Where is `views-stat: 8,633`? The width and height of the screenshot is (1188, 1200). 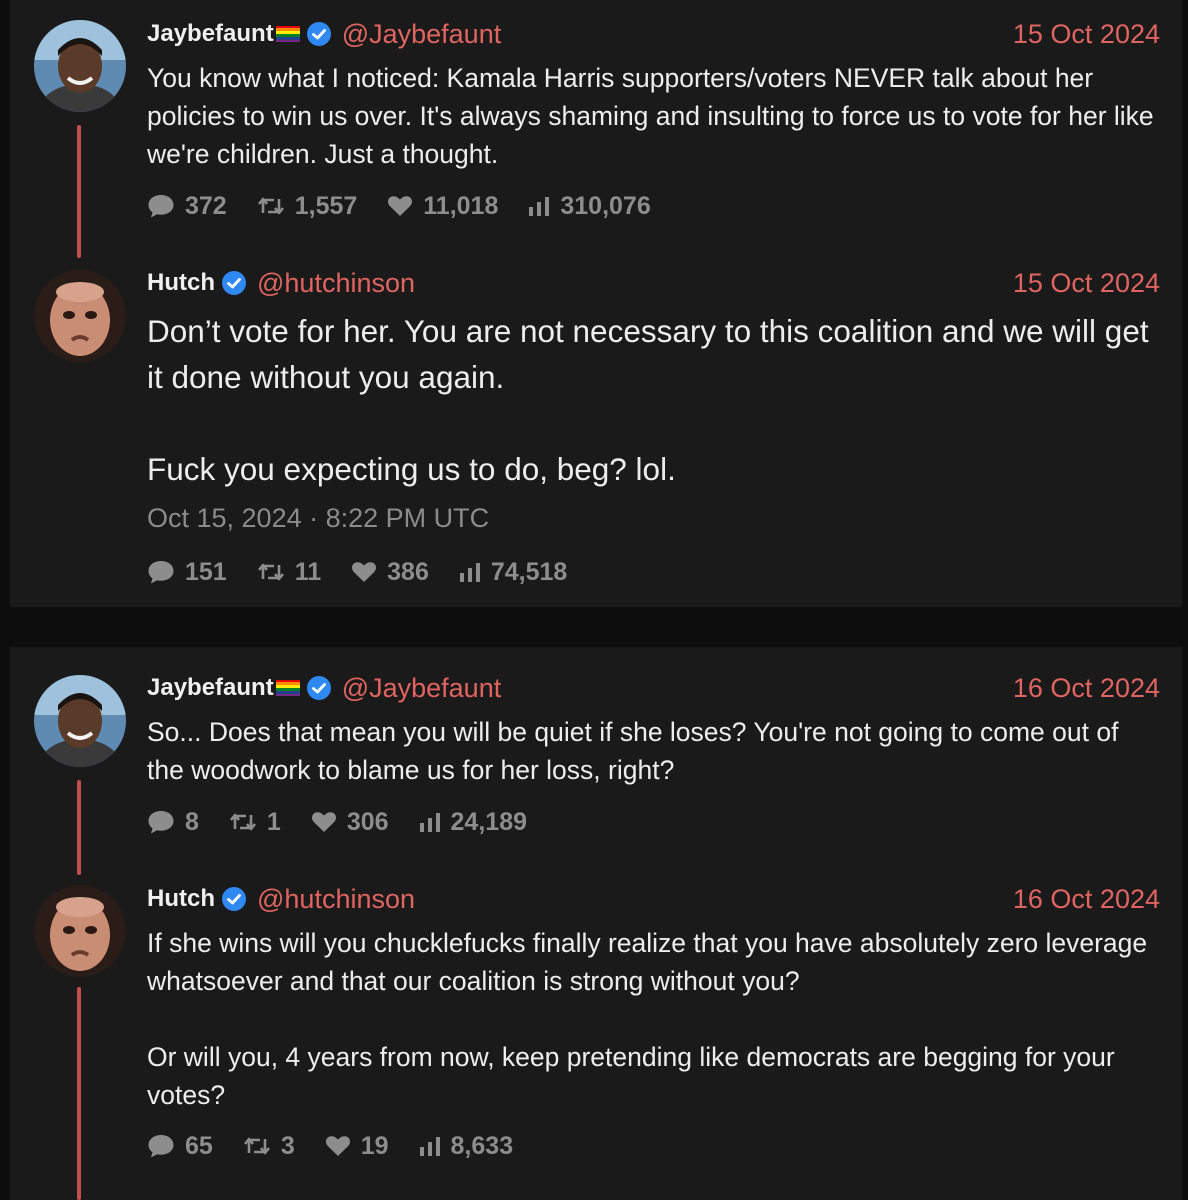
views-stat: 8,633 is located at coordinates (466, 1146).